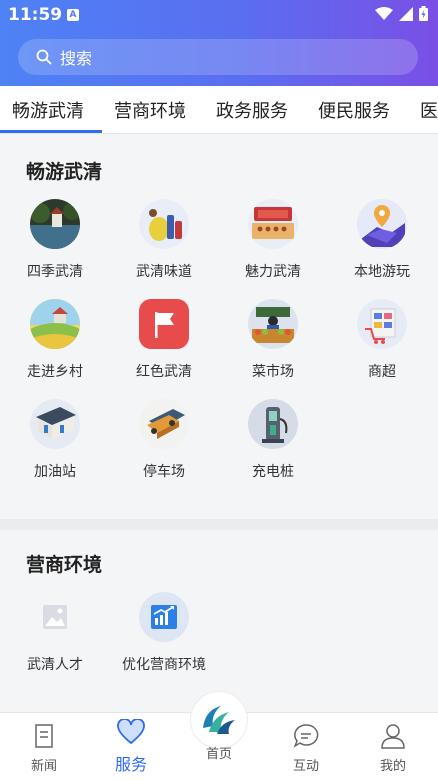  Describe the element at coordinates (164, 472) in the screenshot. I see `item-label: 停车场` at that location.